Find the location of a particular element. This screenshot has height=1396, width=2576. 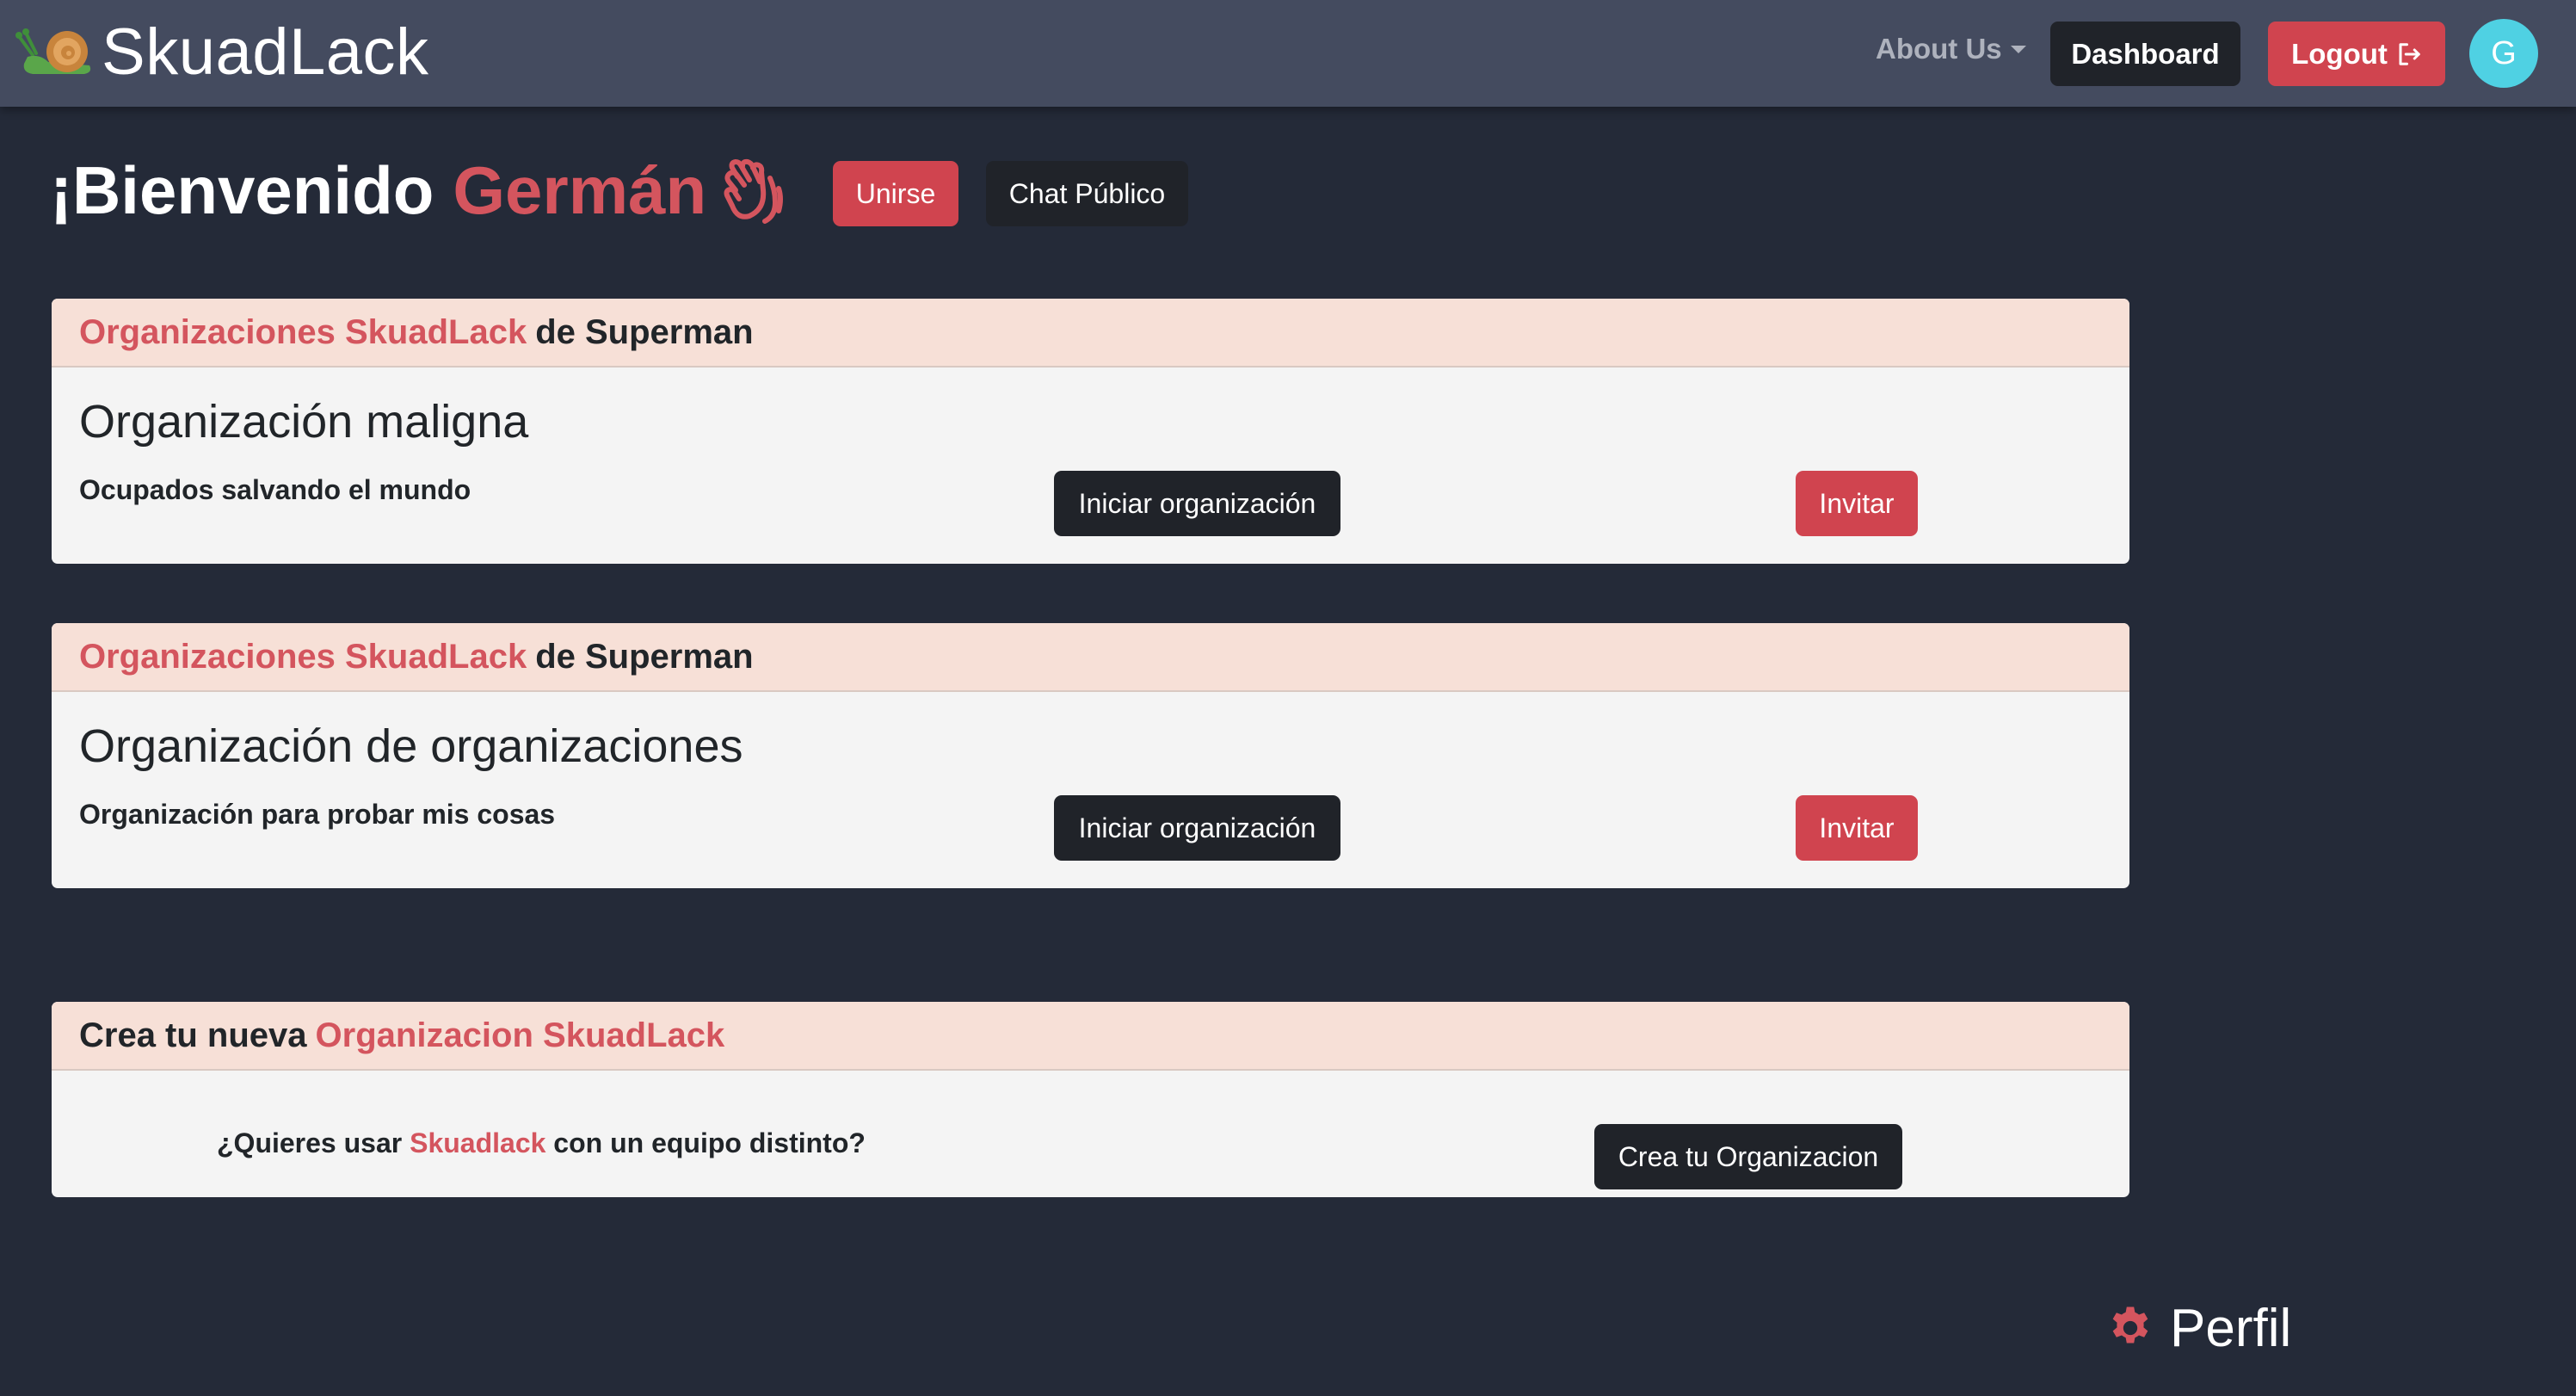

public-chat-button: Chat Público is located at coordinates (1087, 193).